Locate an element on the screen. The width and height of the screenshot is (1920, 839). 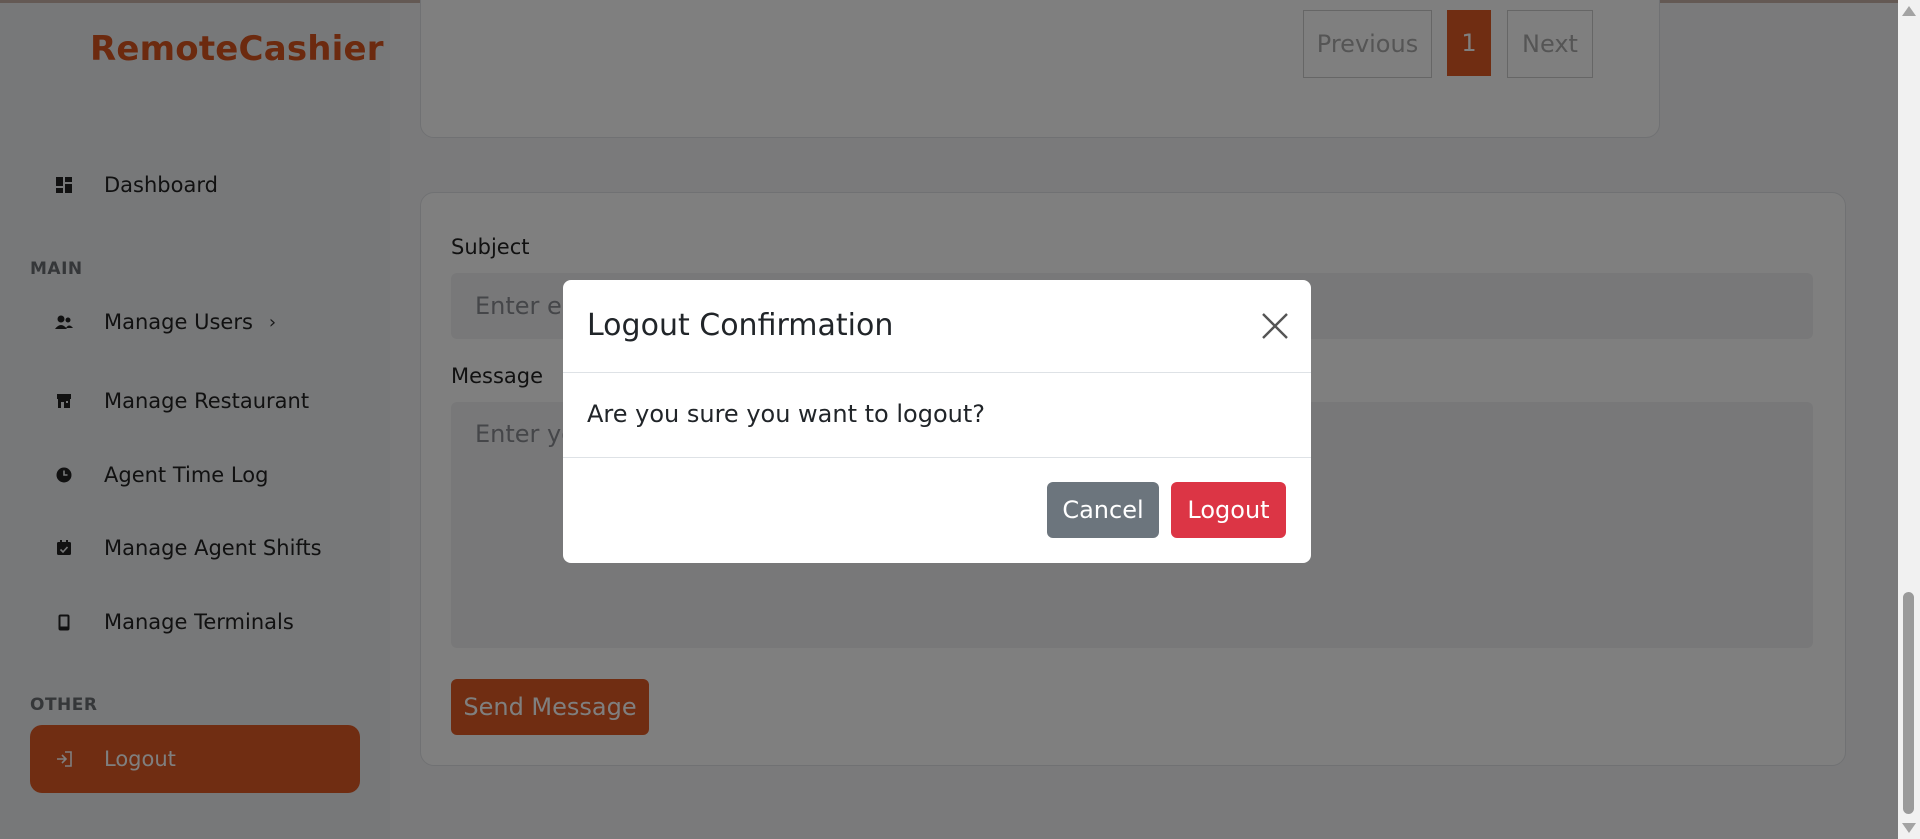
vertical-scrollbar is located at coordinates (1909, 419).